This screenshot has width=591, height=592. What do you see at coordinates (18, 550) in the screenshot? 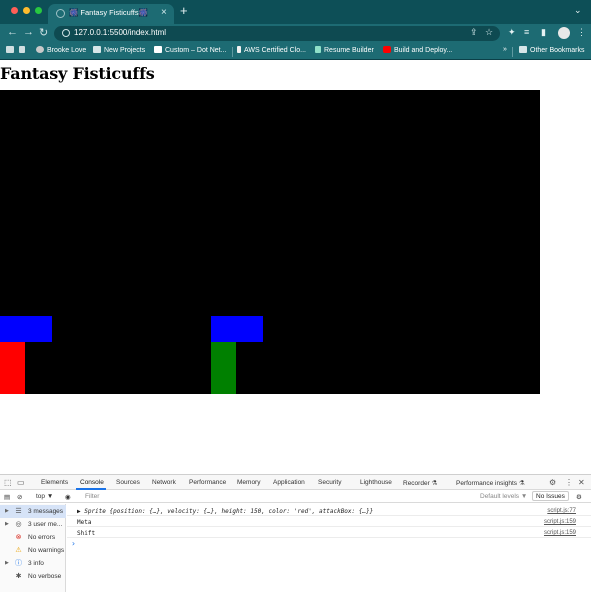
I see `warning-icon: ⚠` at bounding box center [18, 550].